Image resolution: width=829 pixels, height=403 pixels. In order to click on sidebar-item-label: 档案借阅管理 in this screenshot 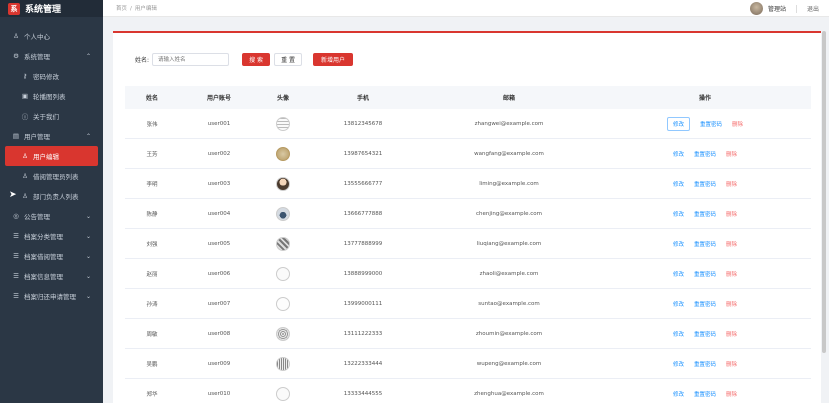, I will do `click(43, 257)`.